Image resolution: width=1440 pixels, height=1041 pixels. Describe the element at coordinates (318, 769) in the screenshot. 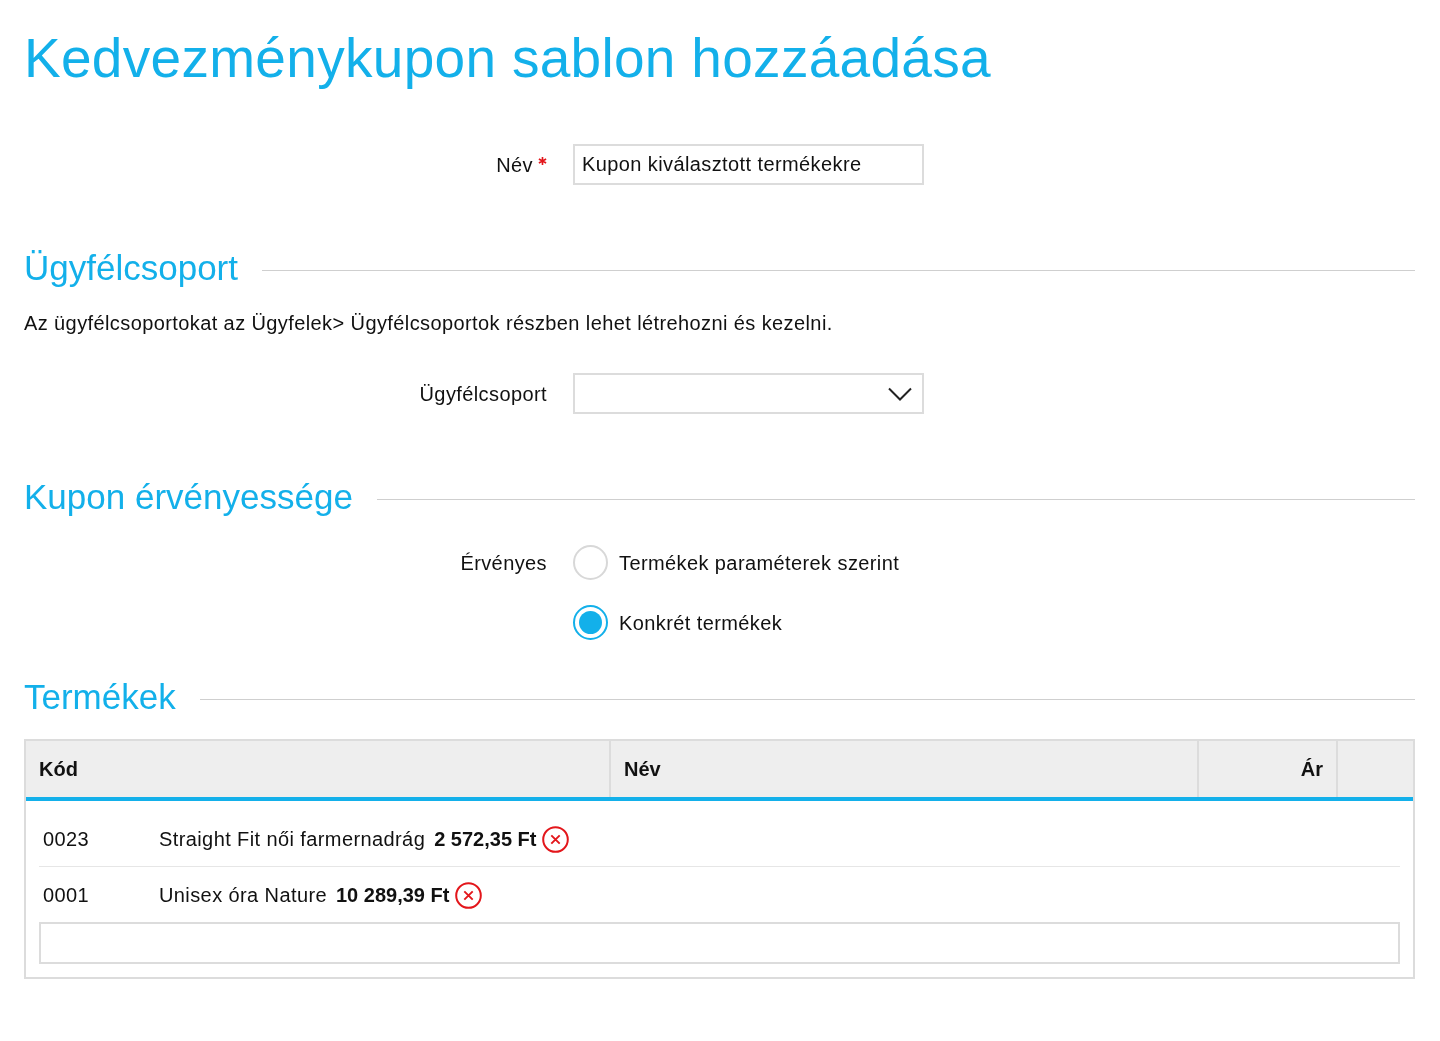

I see `column-header: Kód` at that location.